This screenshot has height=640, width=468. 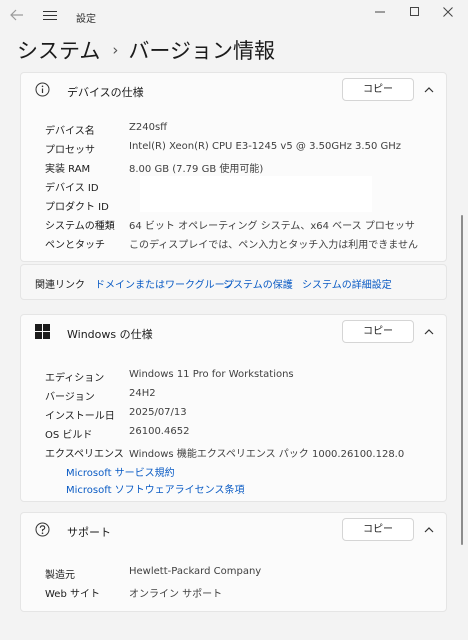 What do you see at coordinates (175, 592) in the screenshot?
I see `link-online-support: オンライン サポート` at bounding box center [175, 592].